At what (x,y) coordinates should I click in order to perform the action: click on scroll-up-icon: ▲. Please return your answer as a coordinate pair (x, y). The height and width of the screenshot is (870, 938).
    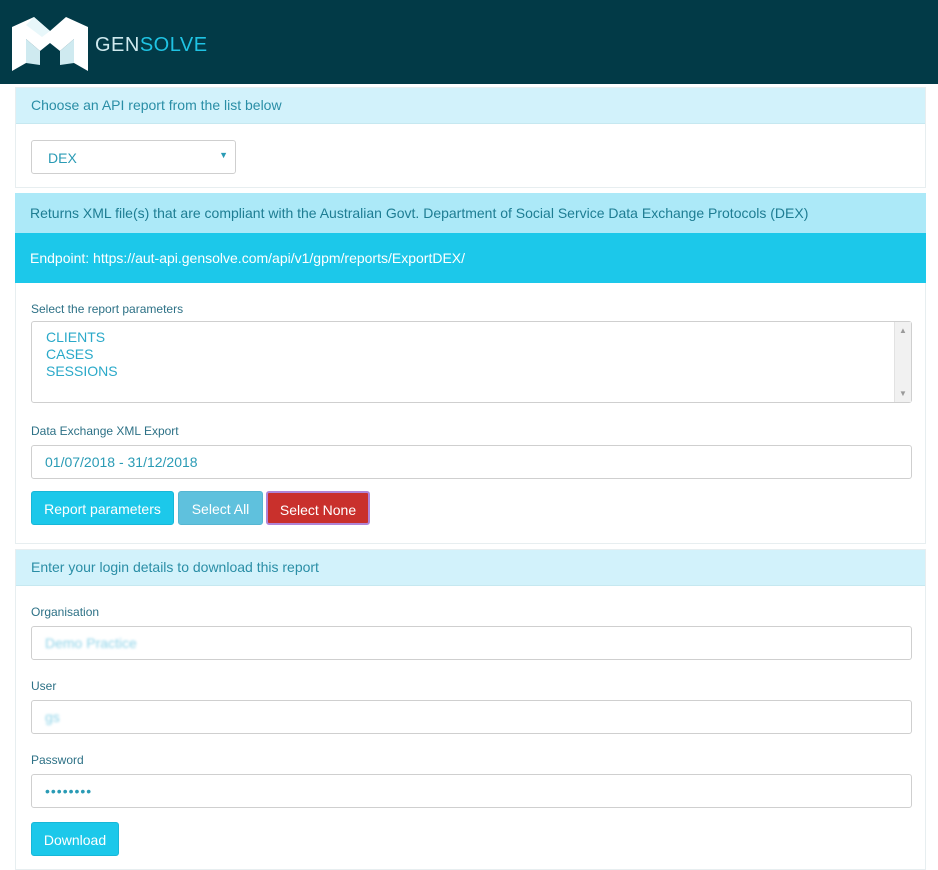
    Looking at the image, I should click on (903, 330).